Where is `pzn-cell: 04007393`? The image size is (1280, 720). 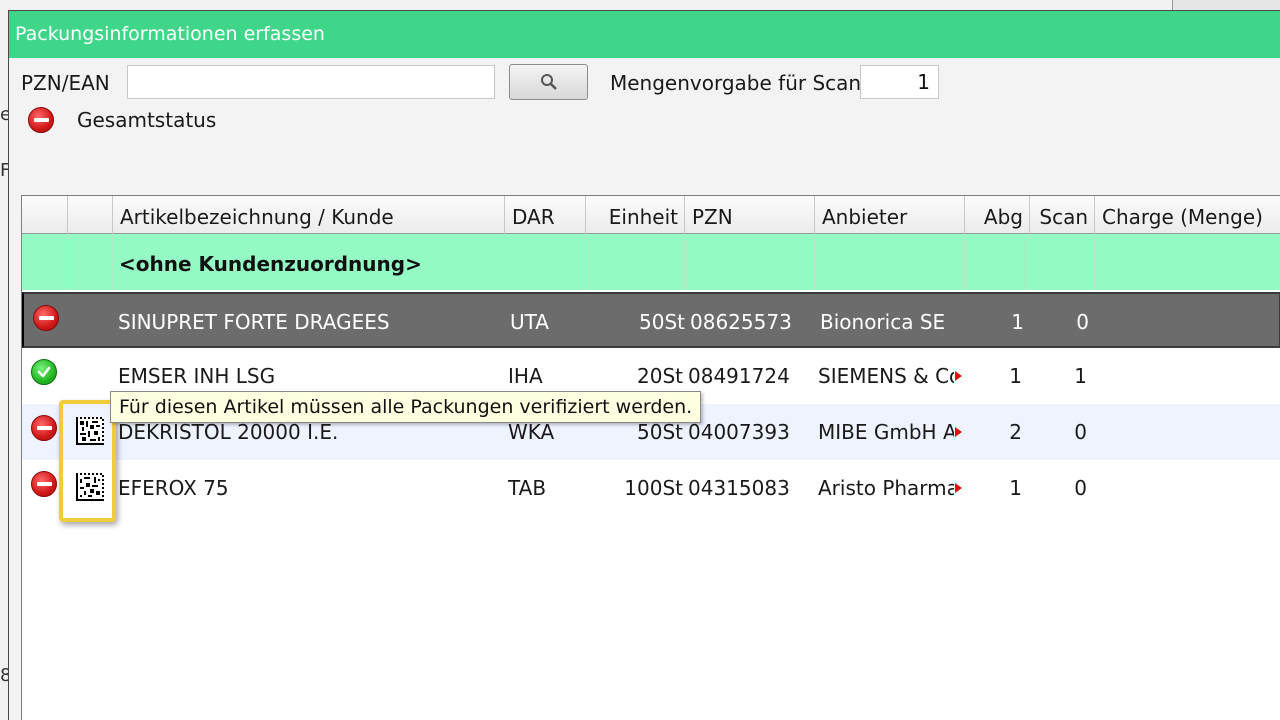 pzn-cell: 04007393 is located at coordinates (739, 432).